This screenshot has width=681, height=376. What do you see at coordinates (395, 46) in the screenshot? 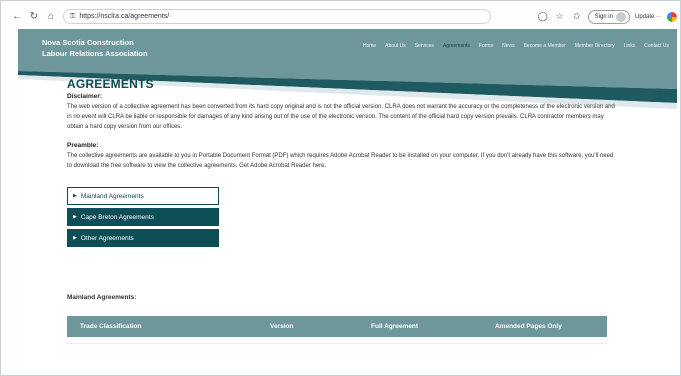
I see `nav-about-us: About Us` at bounding box center [395, 46].